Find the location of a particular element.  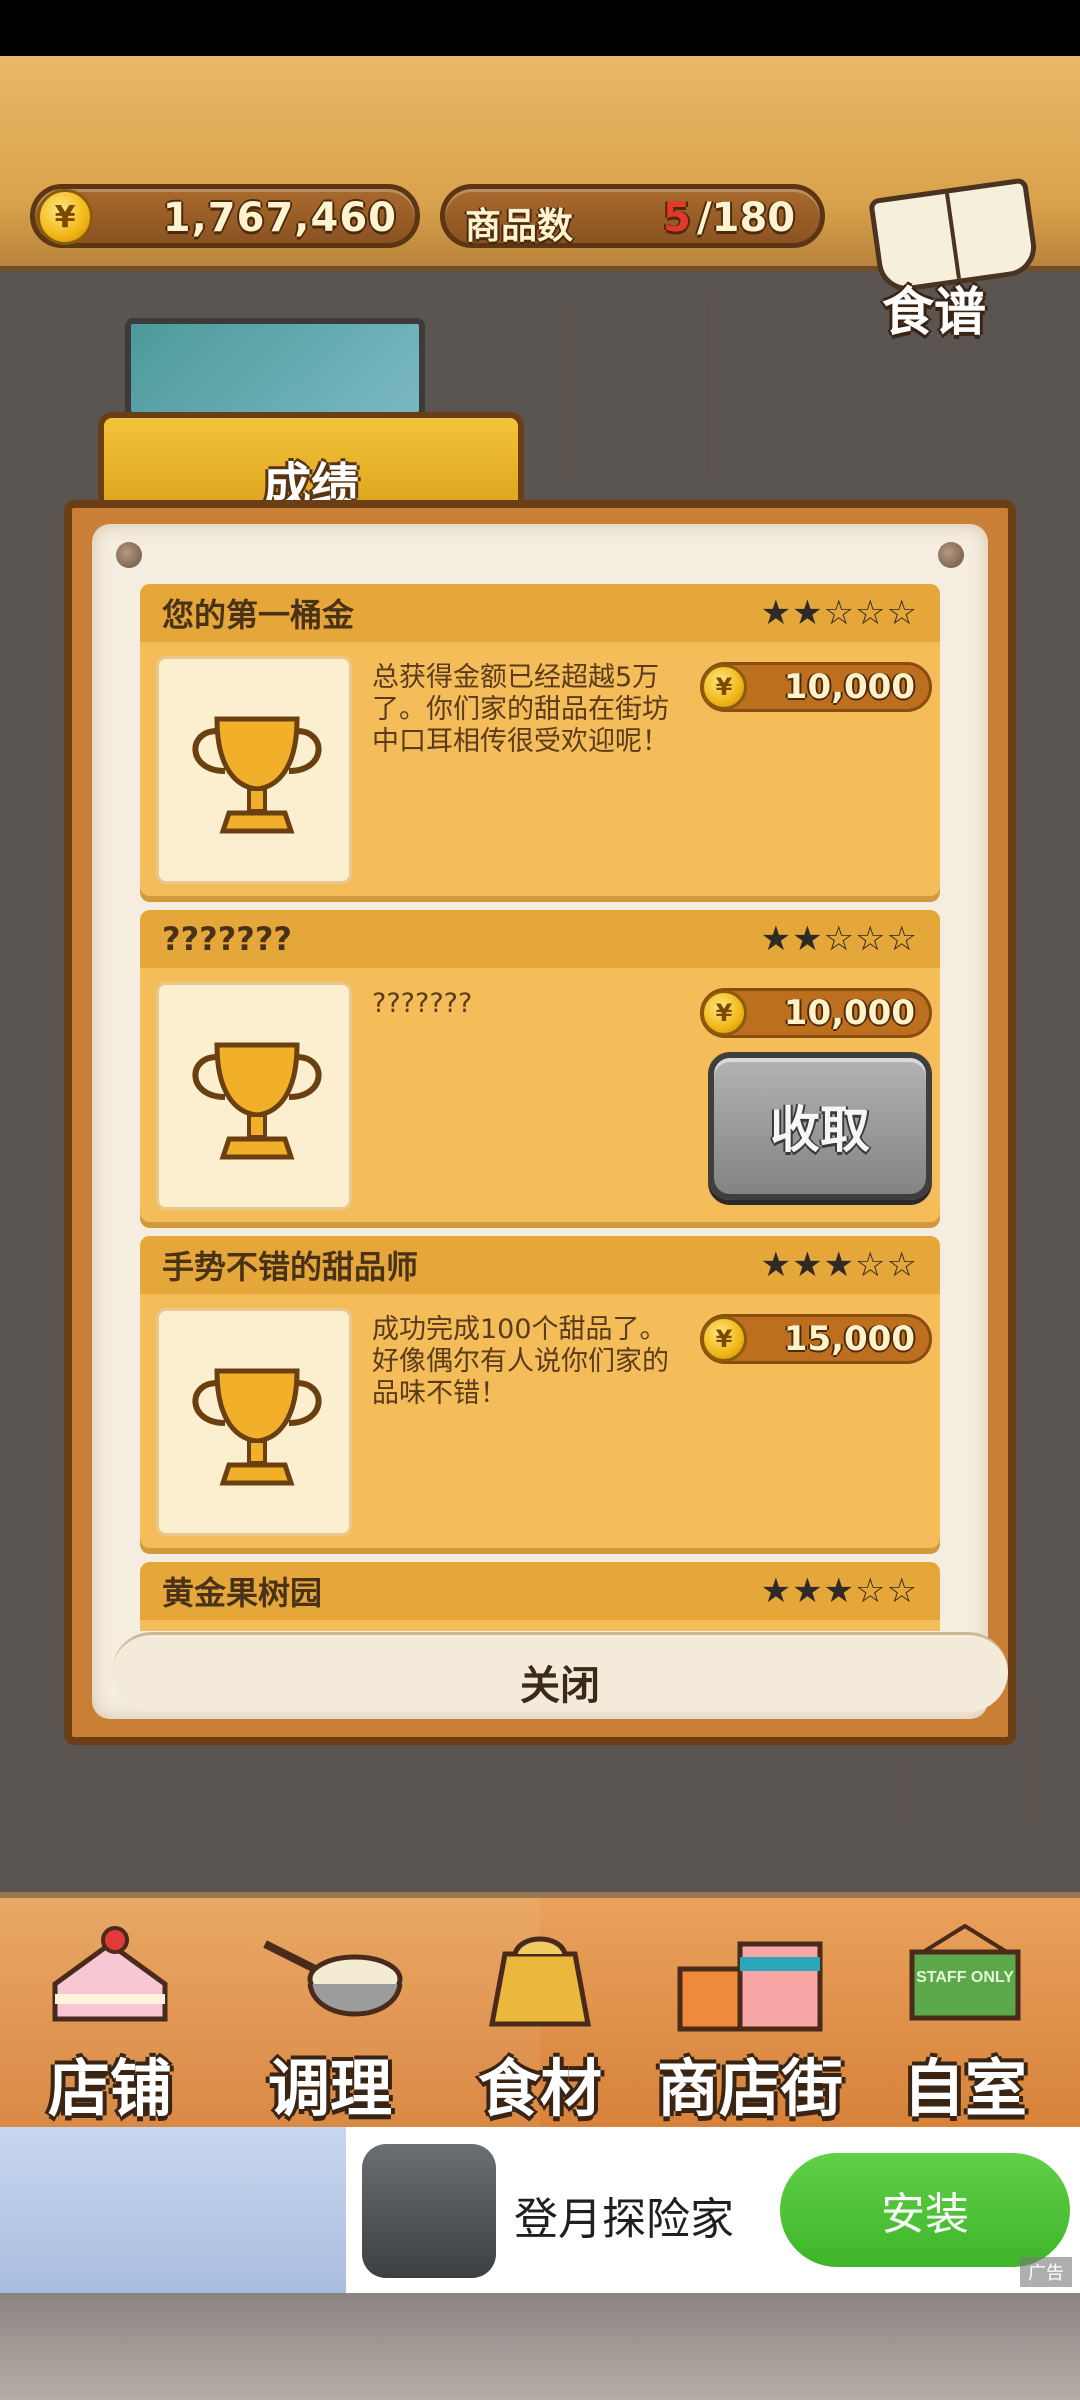

staff-only-sign-icon: STAFF ONLY is located at coordinates (965, 1972).